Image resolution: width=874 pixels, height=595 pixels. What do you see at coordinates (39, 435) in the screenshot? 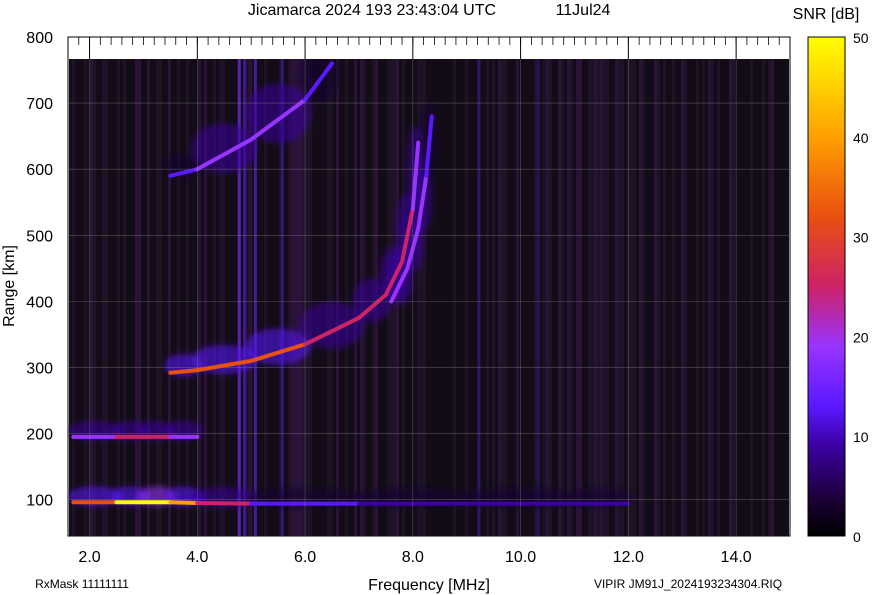
I see `y-tick-label: 200` at bounding box center [39, 435].